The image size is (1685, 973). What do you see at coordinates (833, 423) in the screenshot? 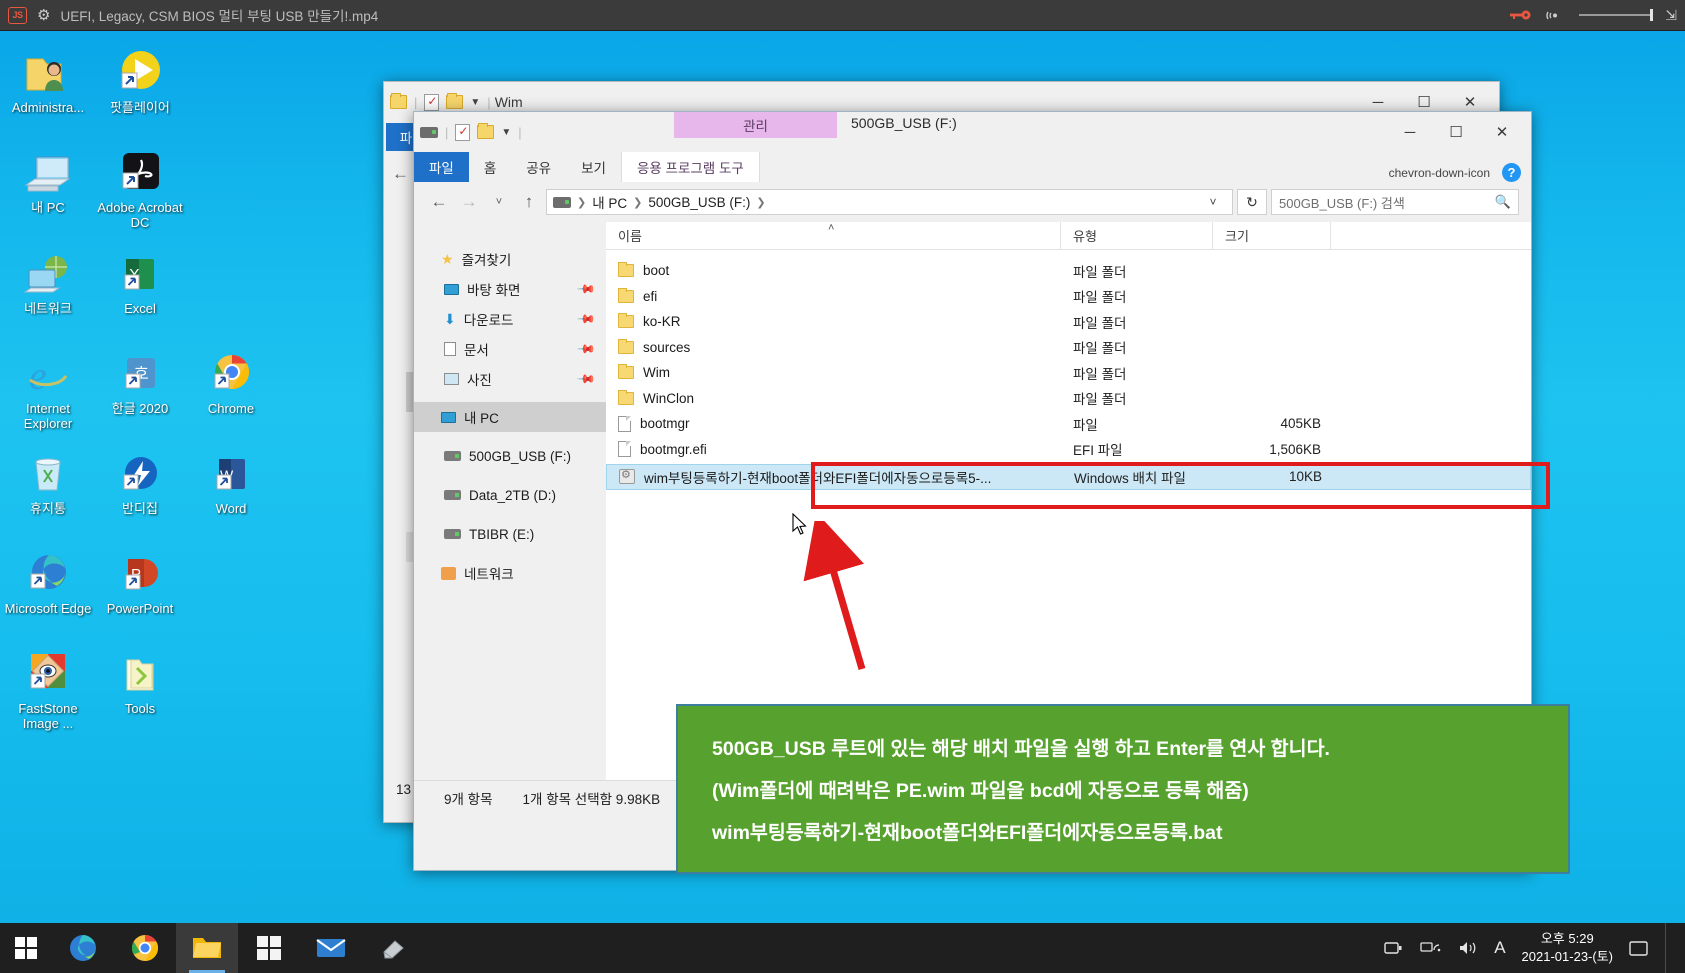
I see `file-name-cell: bootmgr` at bounding box center [833, 423].